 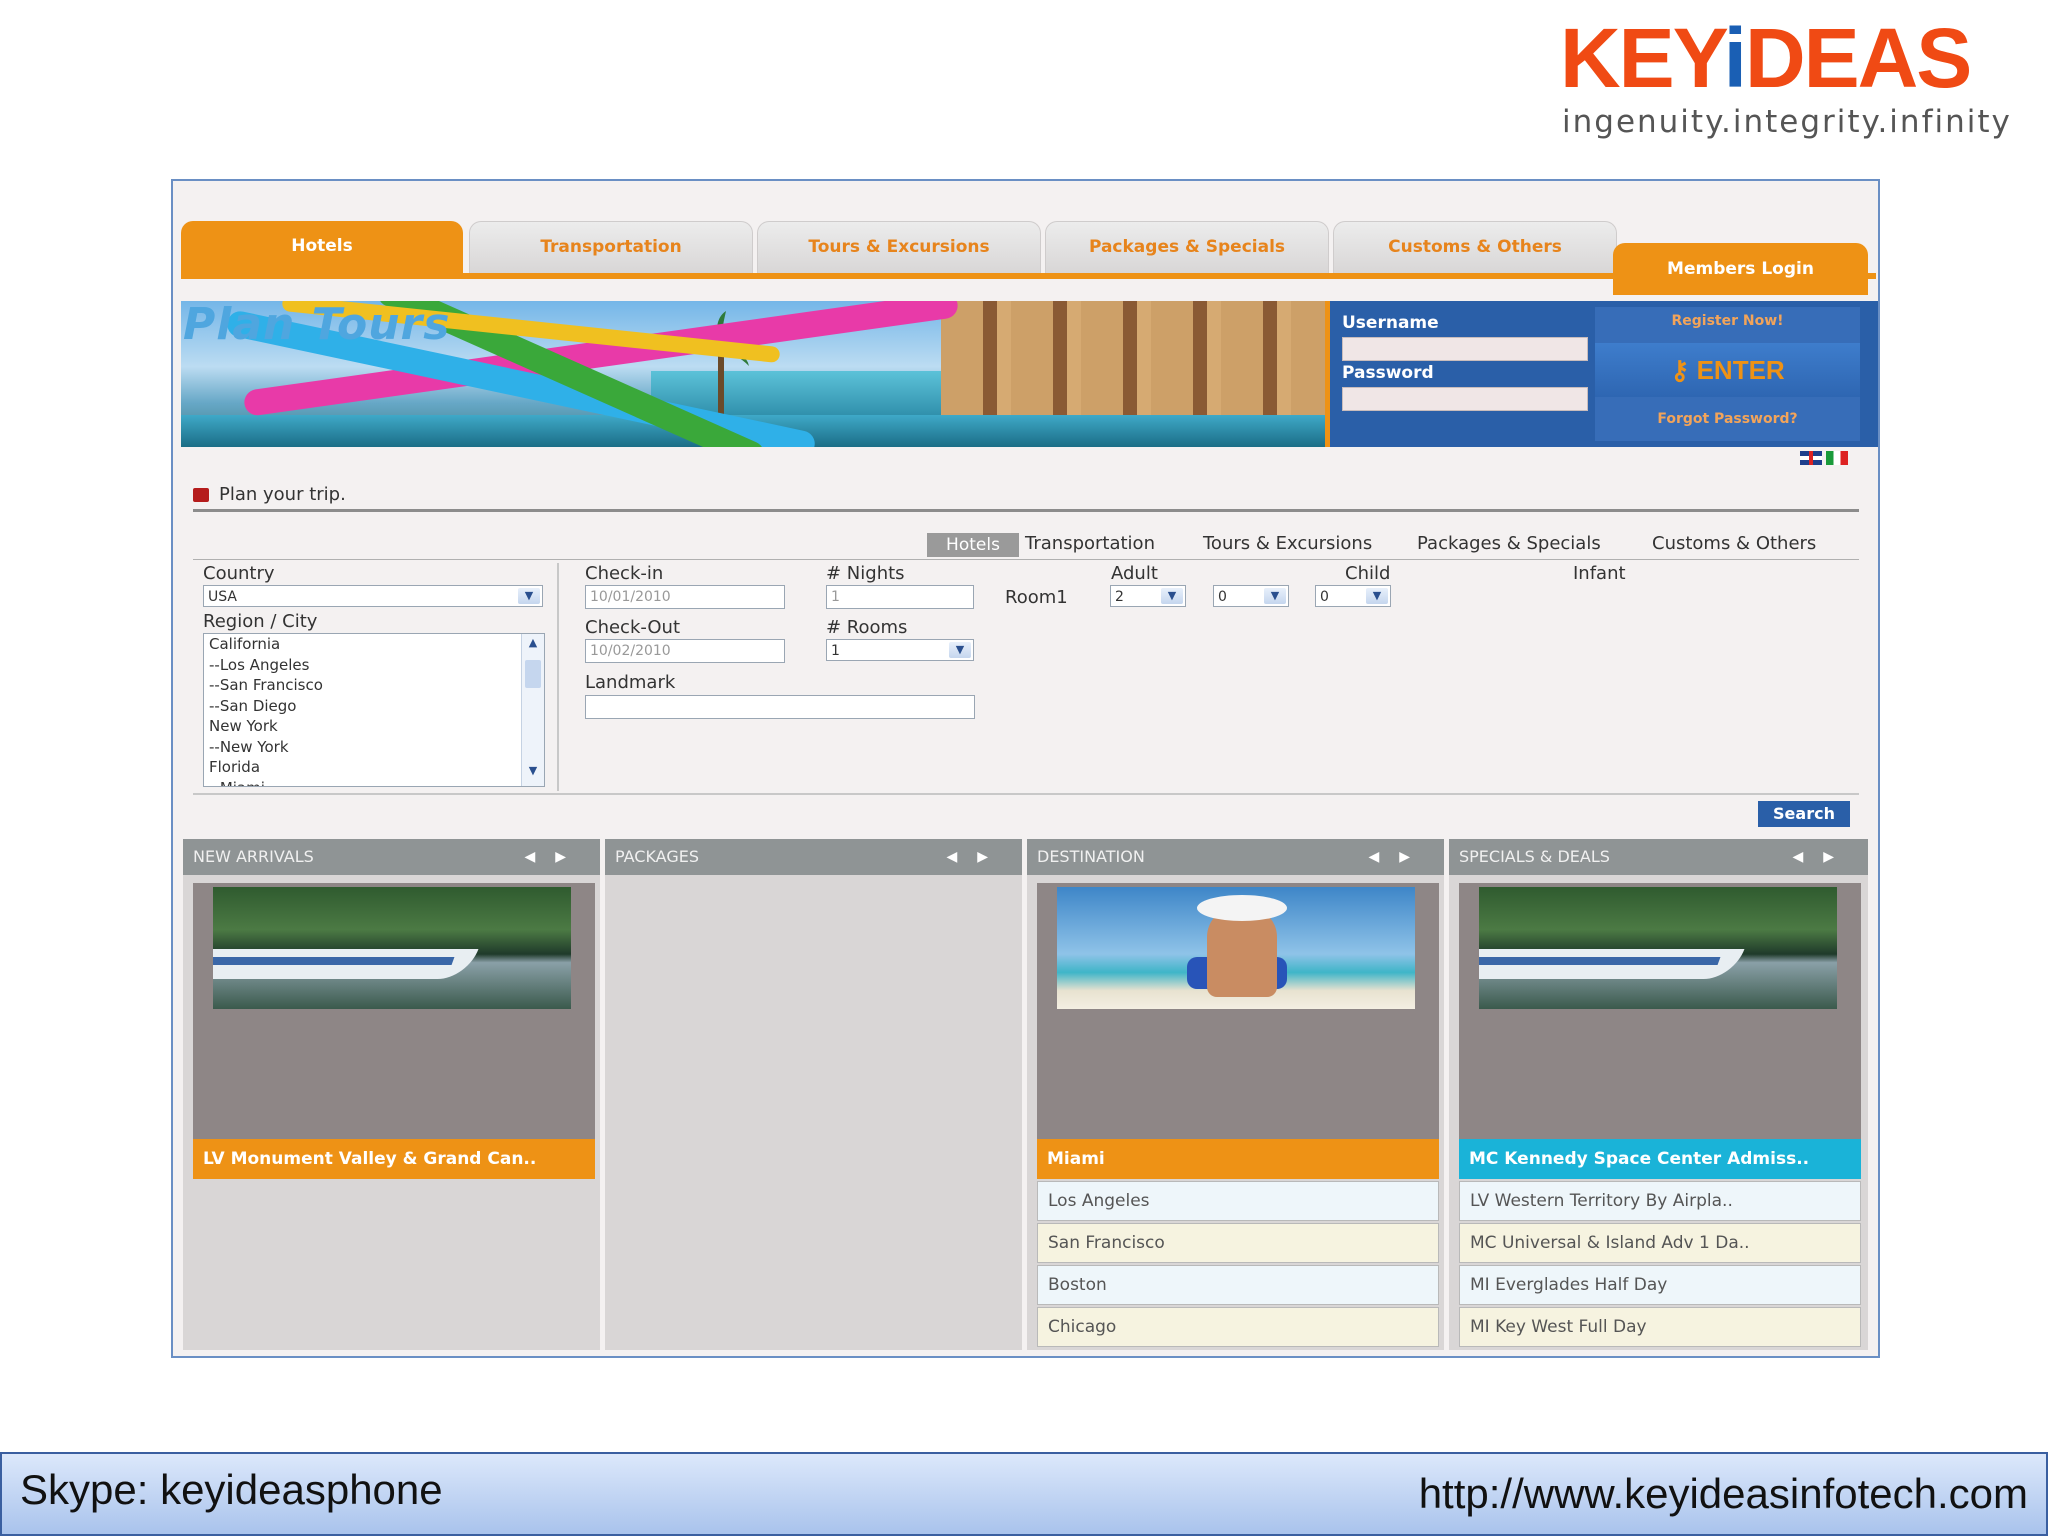 I want to click on region-item: --Los Angeles, so click(x=374, y=665).